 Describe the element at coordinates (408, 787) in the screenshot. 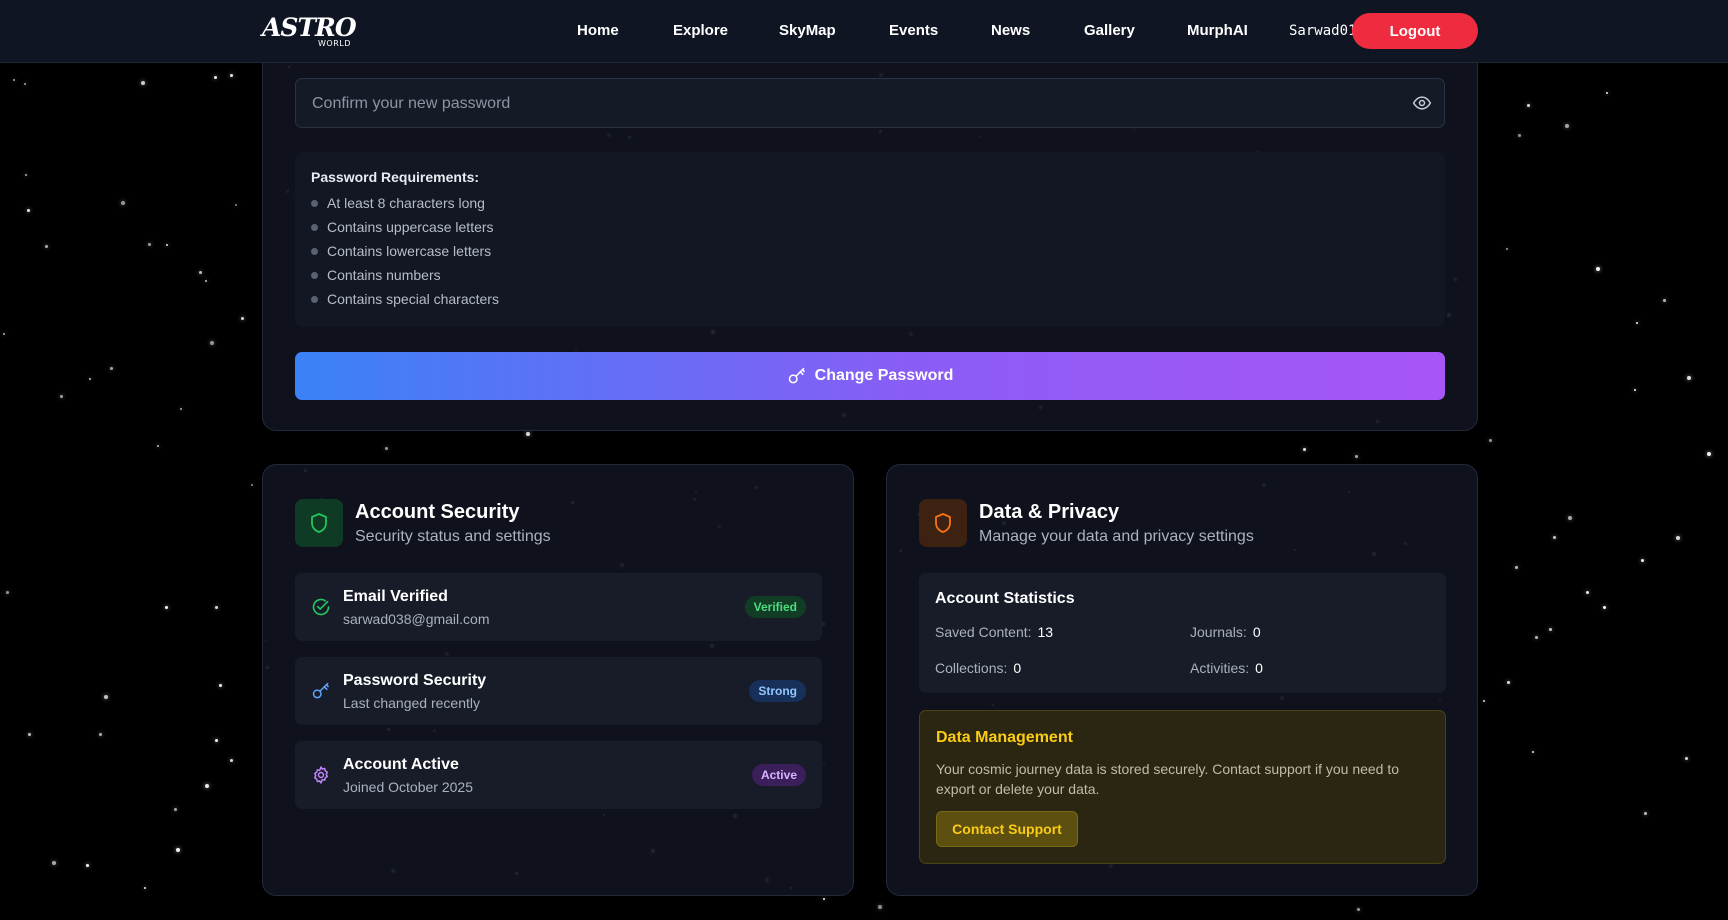

I see `joined-date: Joined October 2025` at that location.